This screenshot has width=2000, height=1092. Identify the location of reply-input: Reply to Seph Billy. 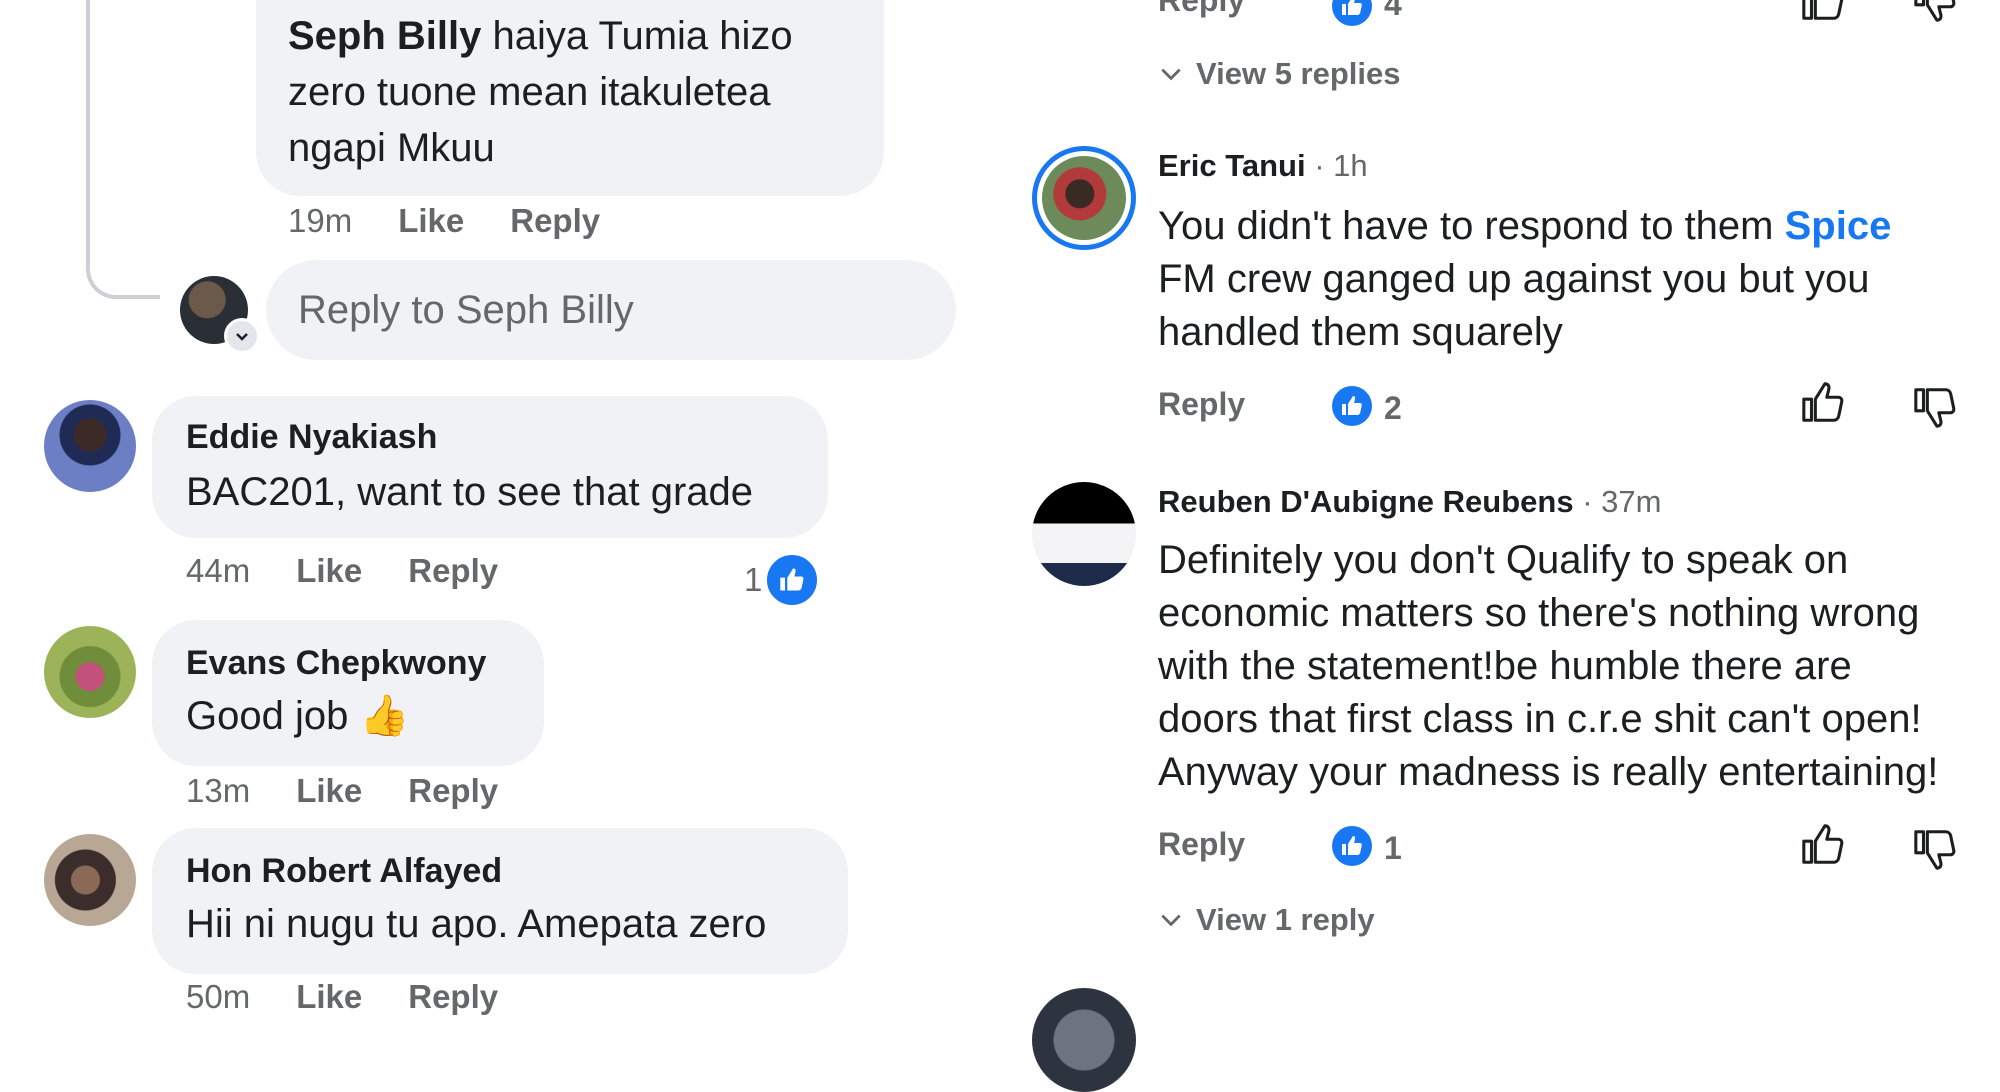
(611, 310).